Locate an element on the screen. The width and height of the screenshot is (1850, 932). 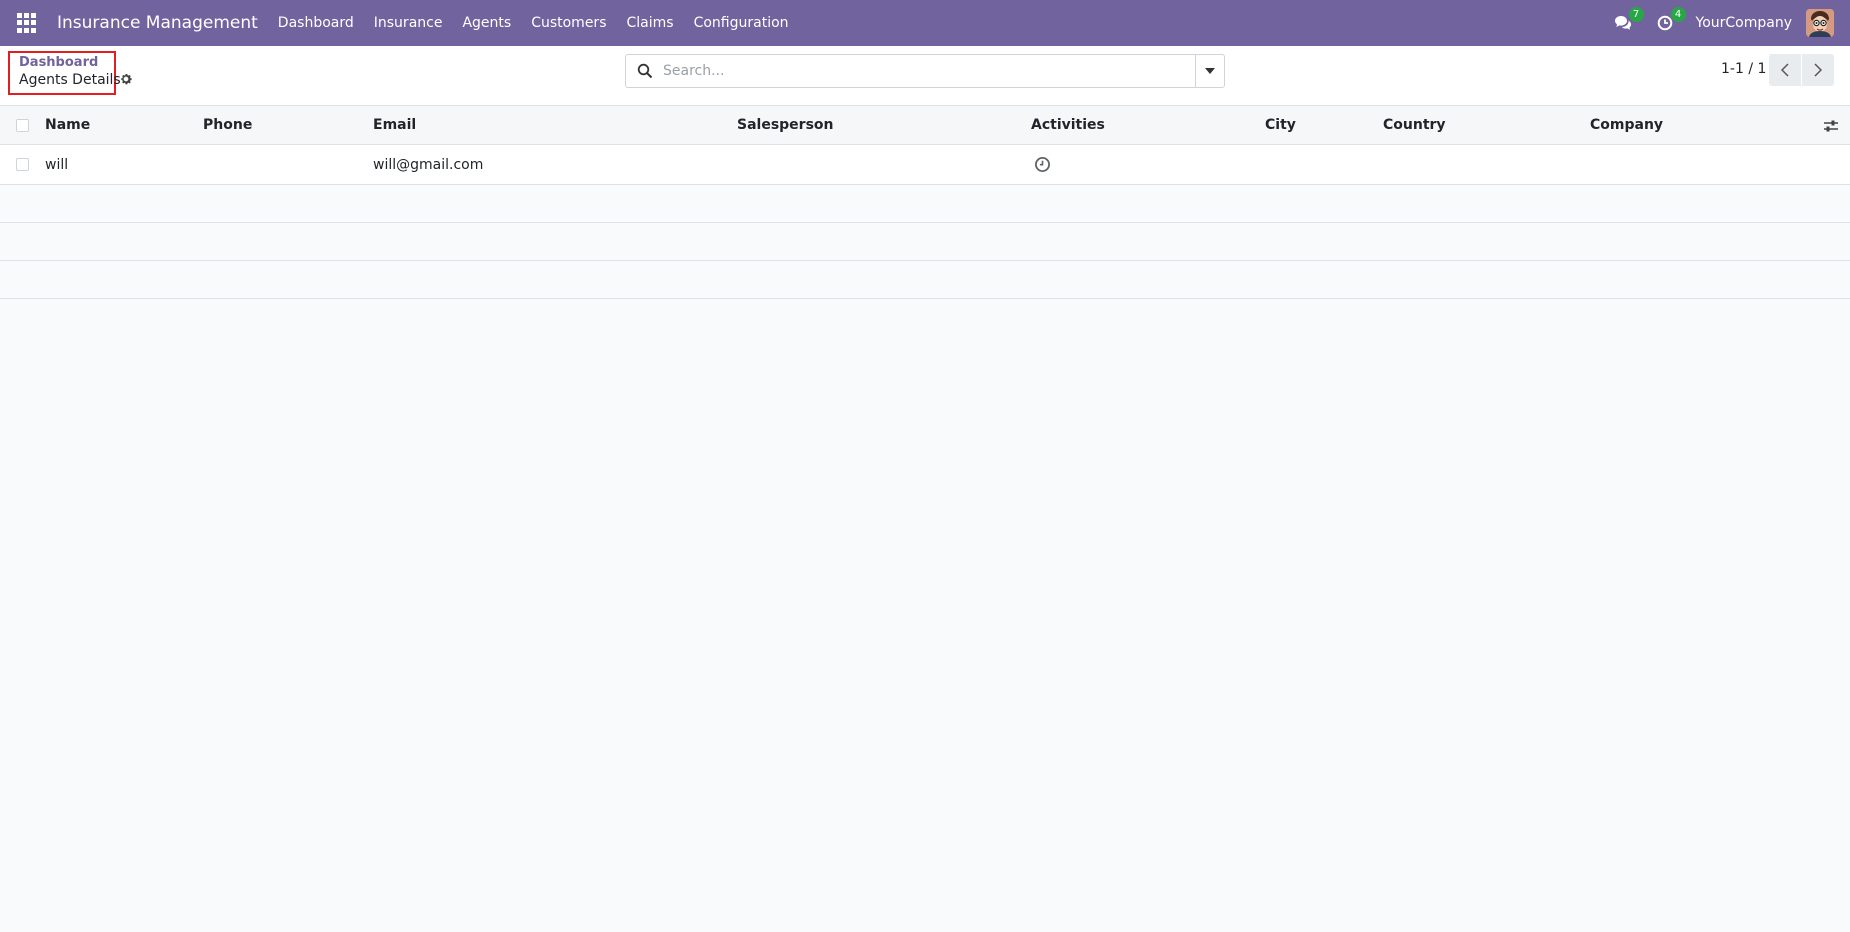
search-icon is located at coordinates (645, 71).